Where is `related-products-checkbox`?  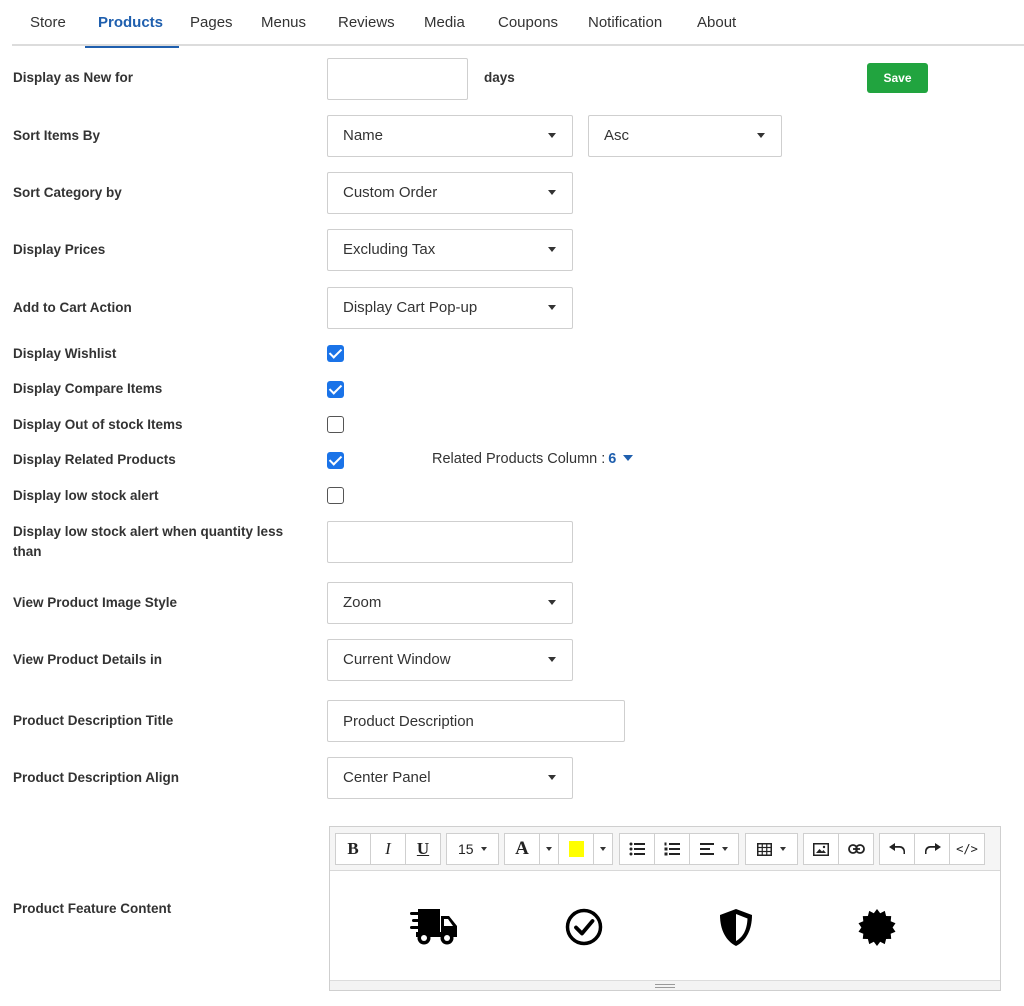 related-products-checkbox is located at coordinates (335, 460).